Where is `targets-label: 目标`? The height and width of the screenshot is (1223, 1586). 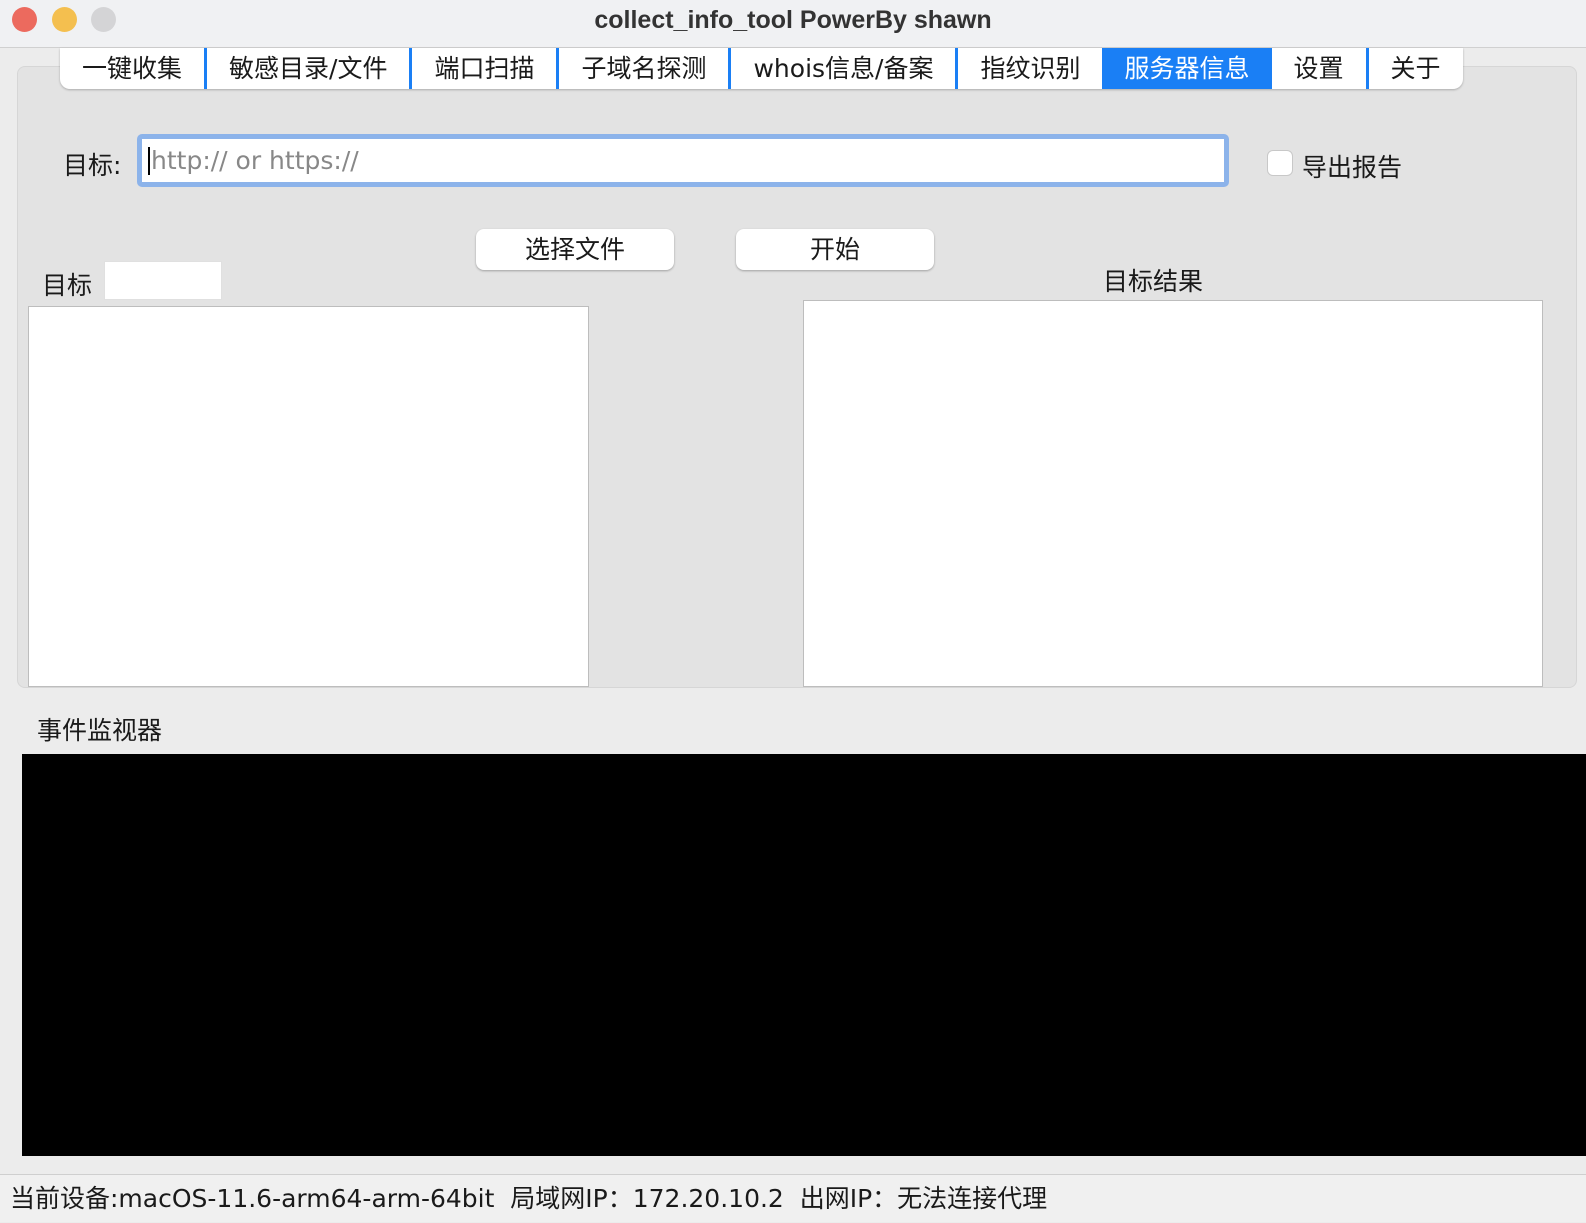
targets-label: 目标 is located at coordinates (67, 285).